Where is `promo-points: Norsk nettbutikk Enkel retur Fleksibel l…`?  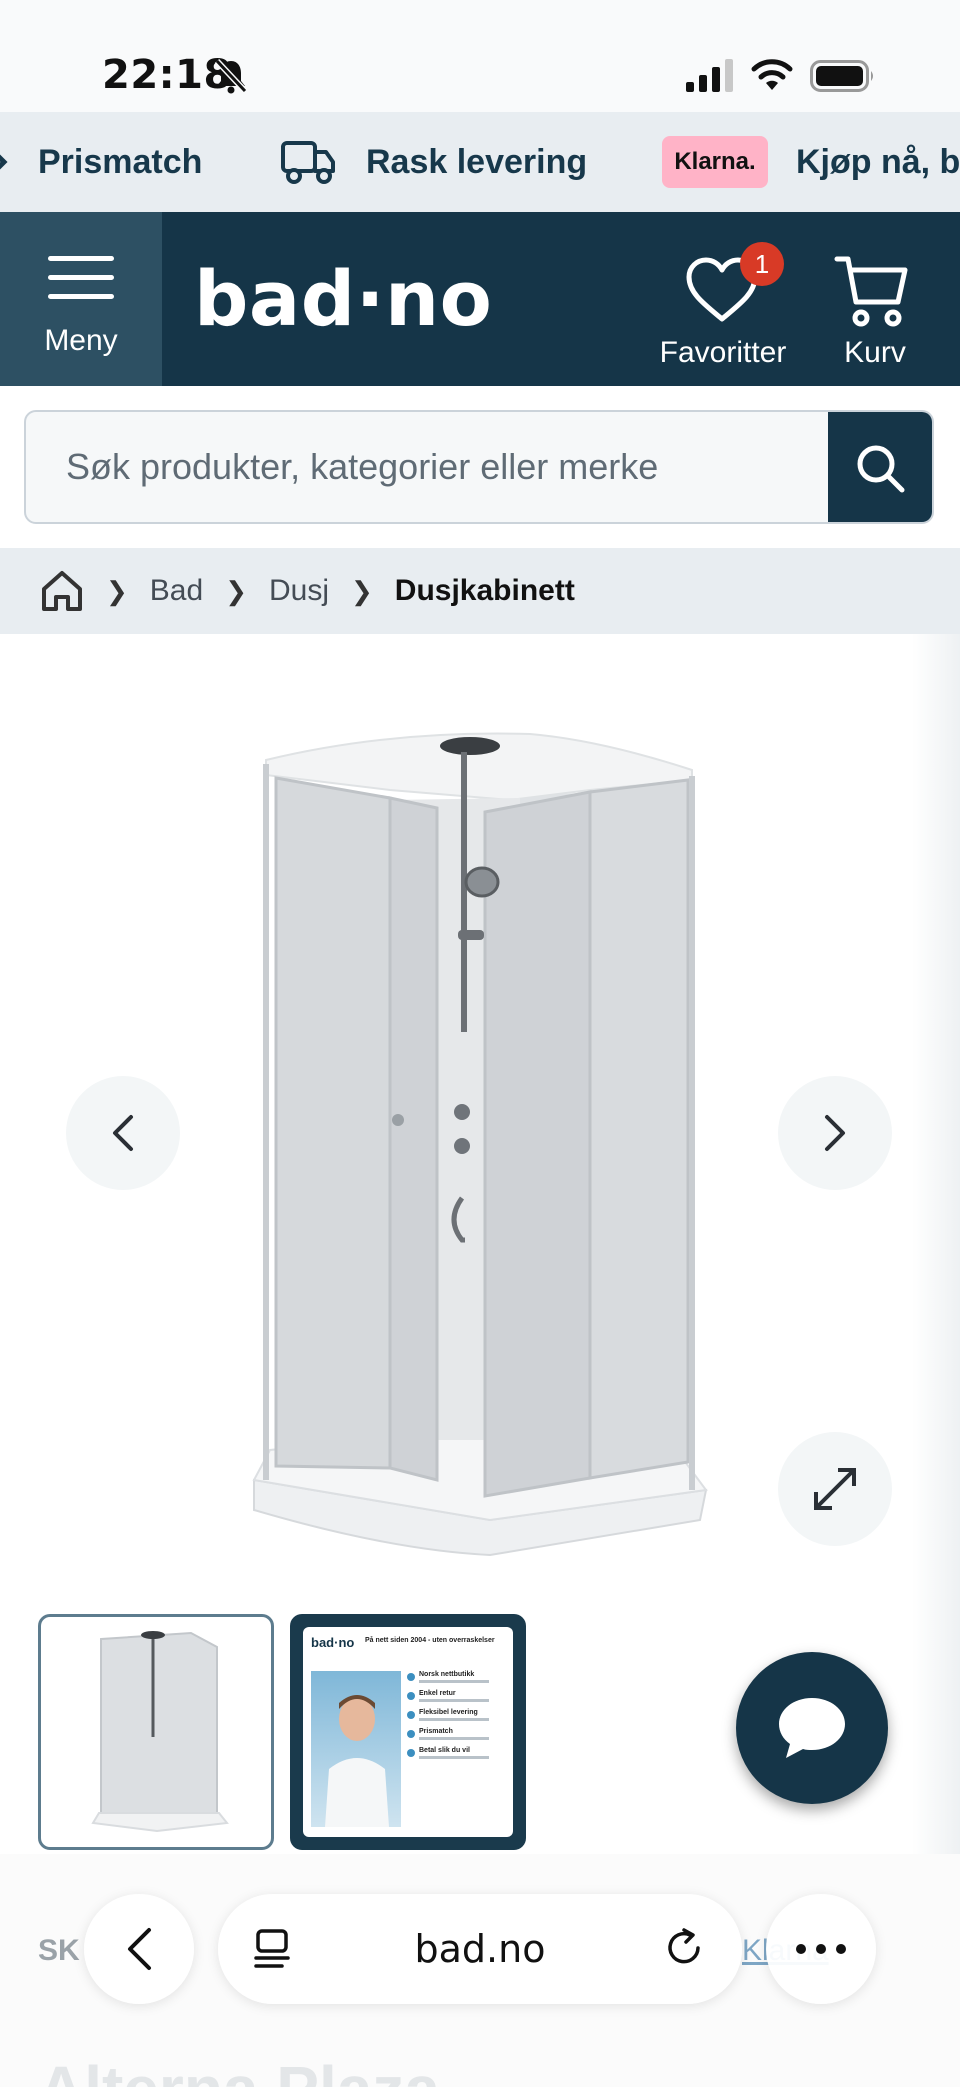 promo-points: Norsk nettbutikk Enkel retur Fleksibel l… is located at coordinates (457, 1718).